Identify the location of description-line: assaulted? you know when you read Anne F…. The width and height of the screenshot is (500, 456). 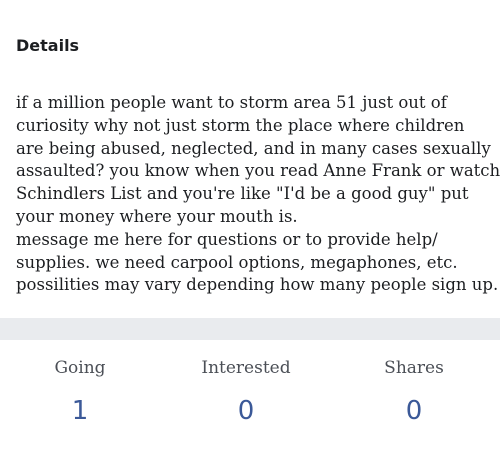
(258, 171).